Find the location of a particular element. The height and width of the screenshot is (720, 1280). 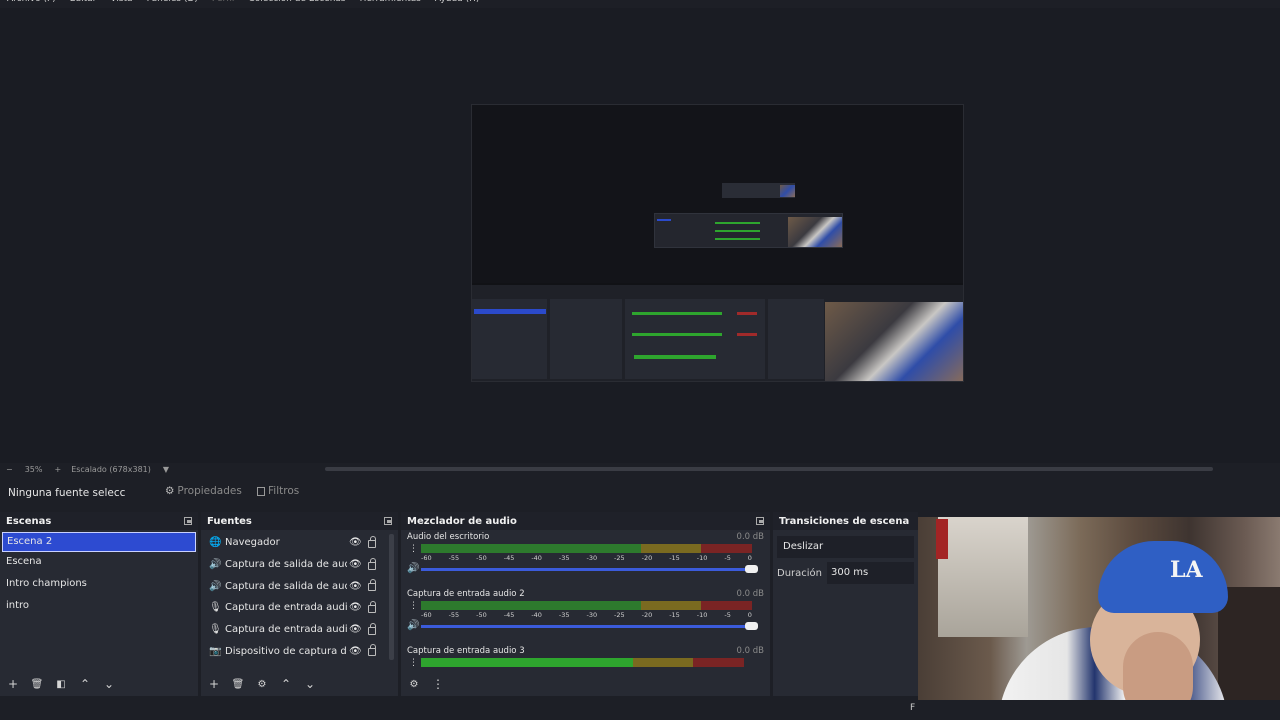

channel-name: Captura de entrada audio 3 is located at coordinates (466, 651).